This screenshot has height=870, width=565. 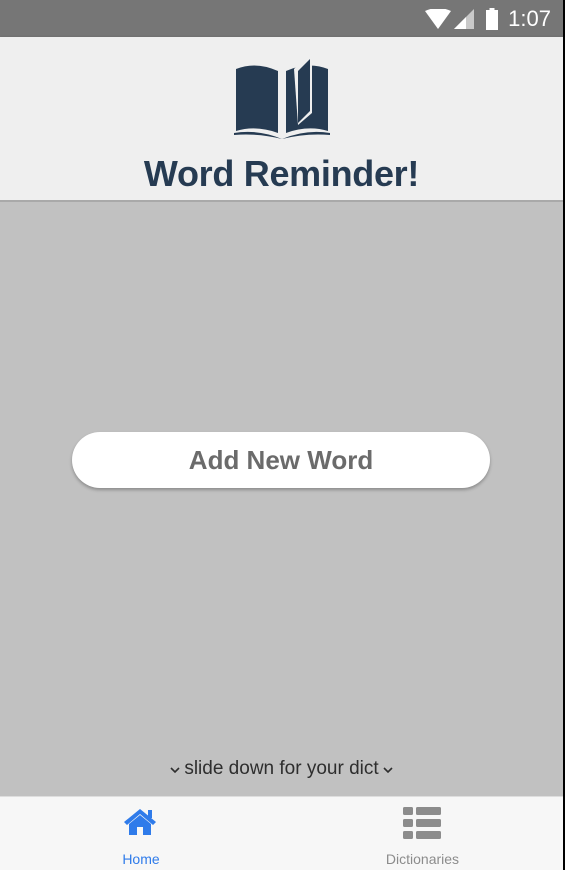 I want to click on bottom-nav: Home Dictionaries, so click(x=281, y=833).